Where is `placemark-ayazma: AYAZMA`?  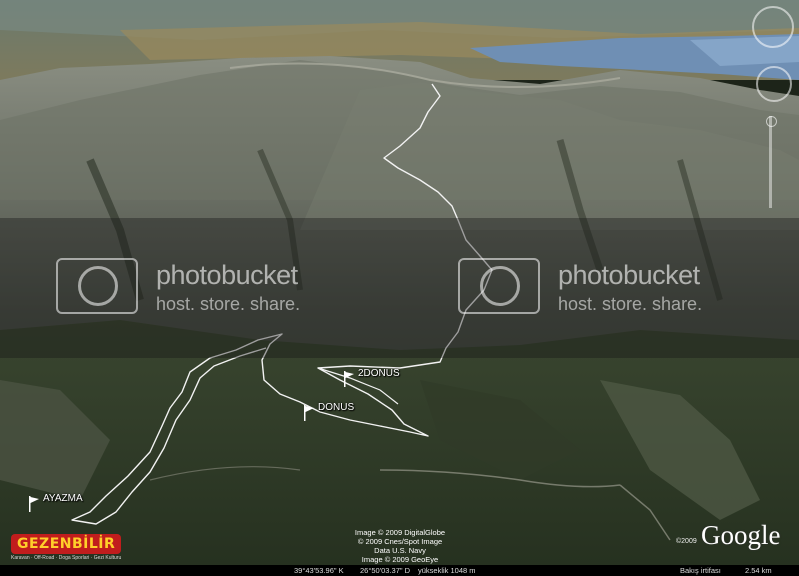 placemark-ayazma: AYAZMA is located at coordinates (55, 502).